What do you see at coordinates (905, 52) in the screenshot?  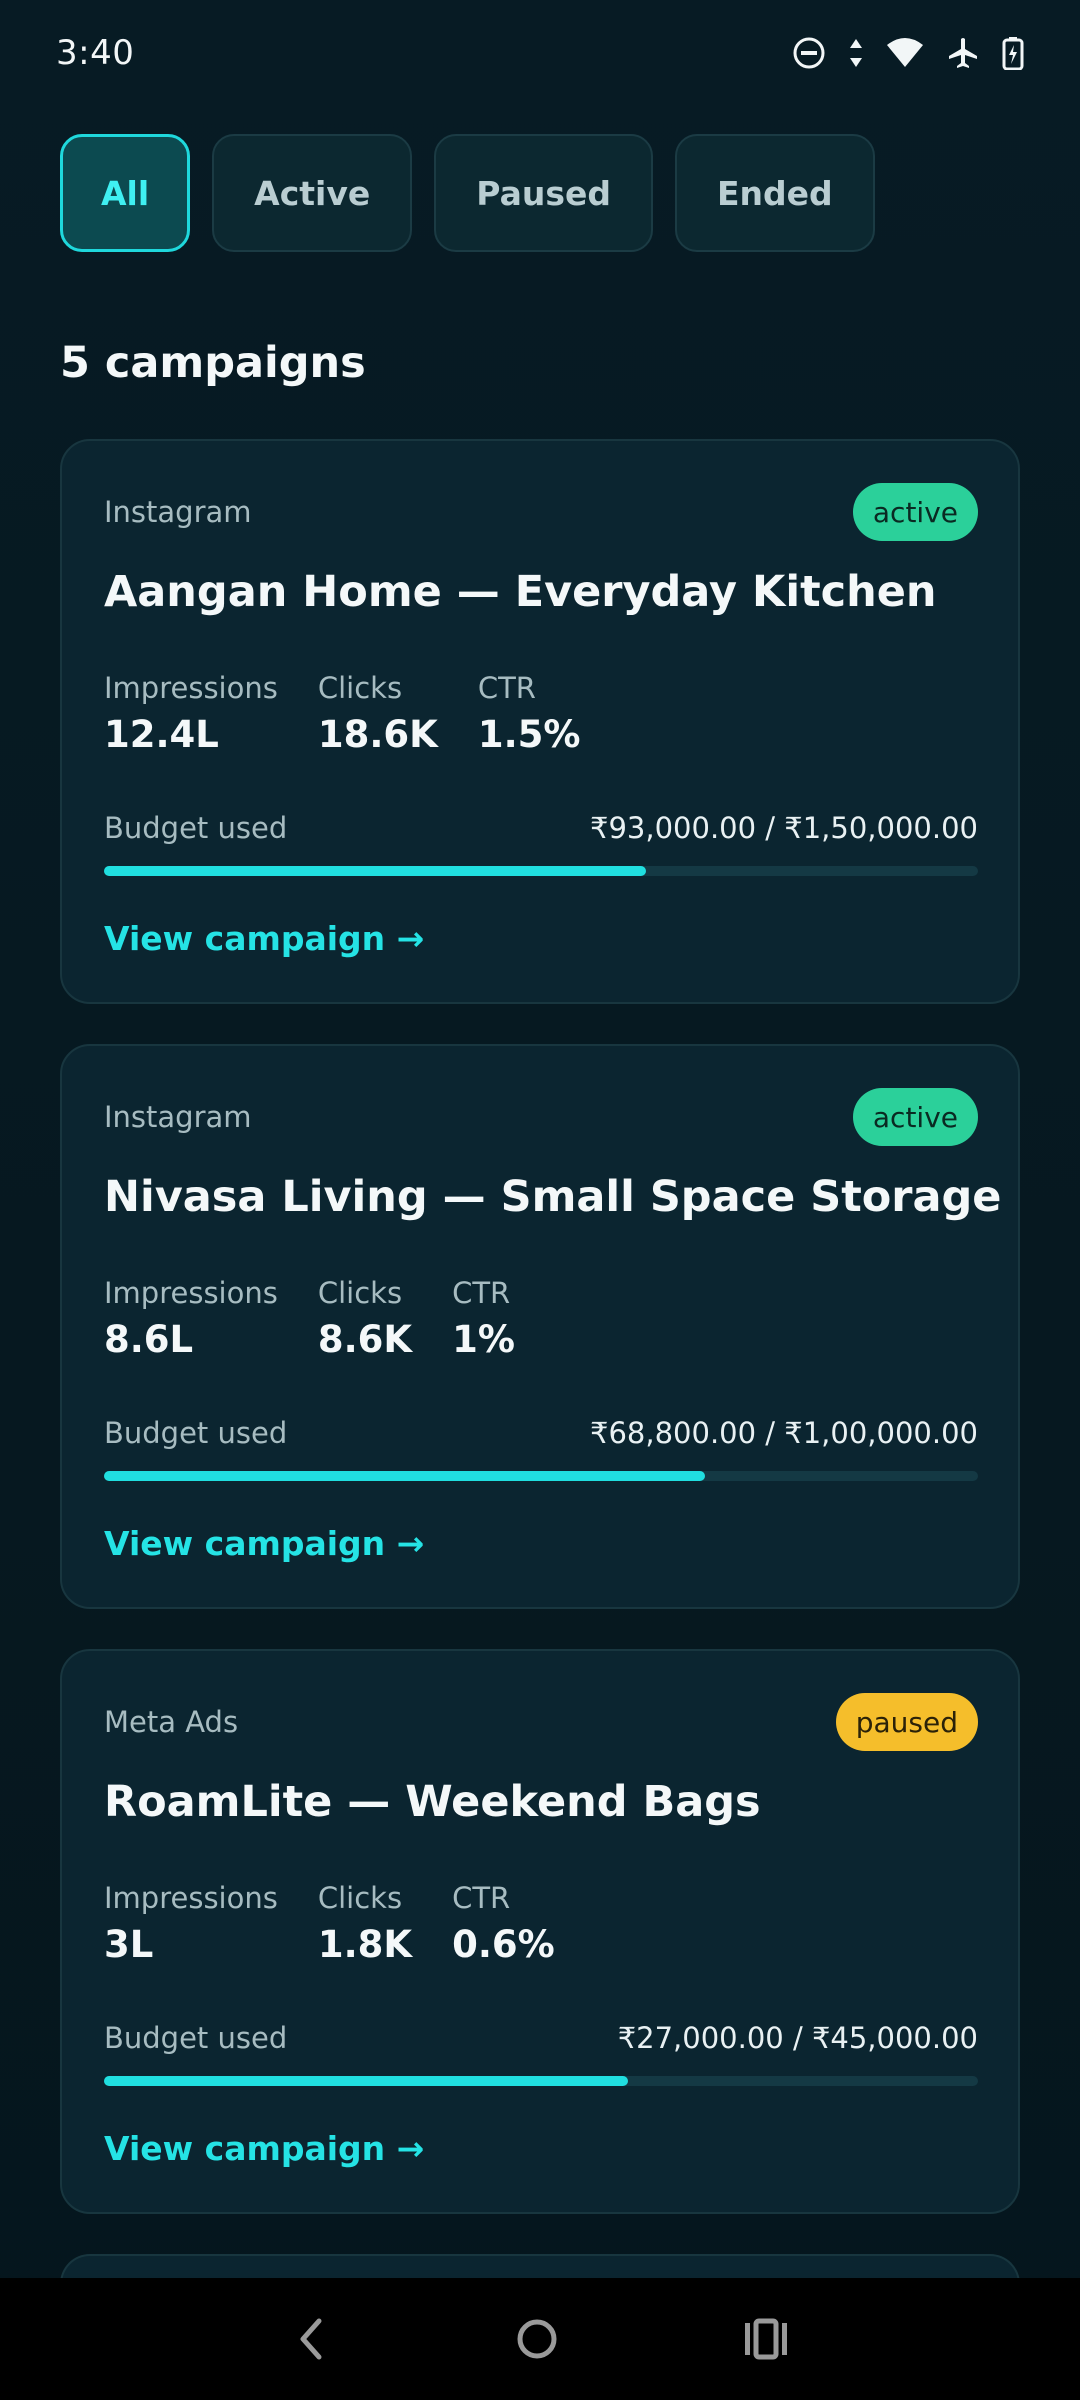 I see `wifi-icon` at bounding box center [905, 52].